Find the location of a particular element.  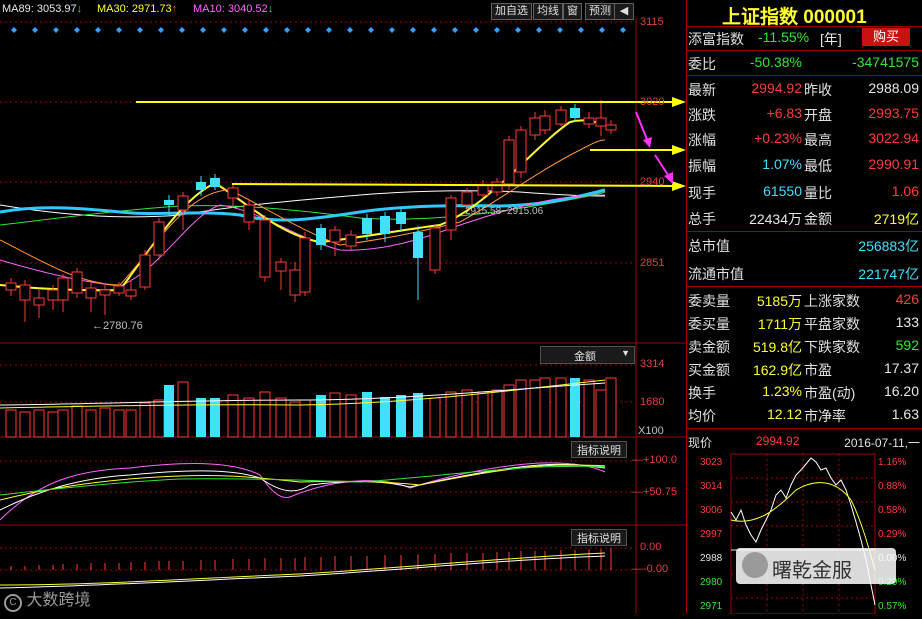

volume-tick: 1680 is located at coordinates (652, 402).